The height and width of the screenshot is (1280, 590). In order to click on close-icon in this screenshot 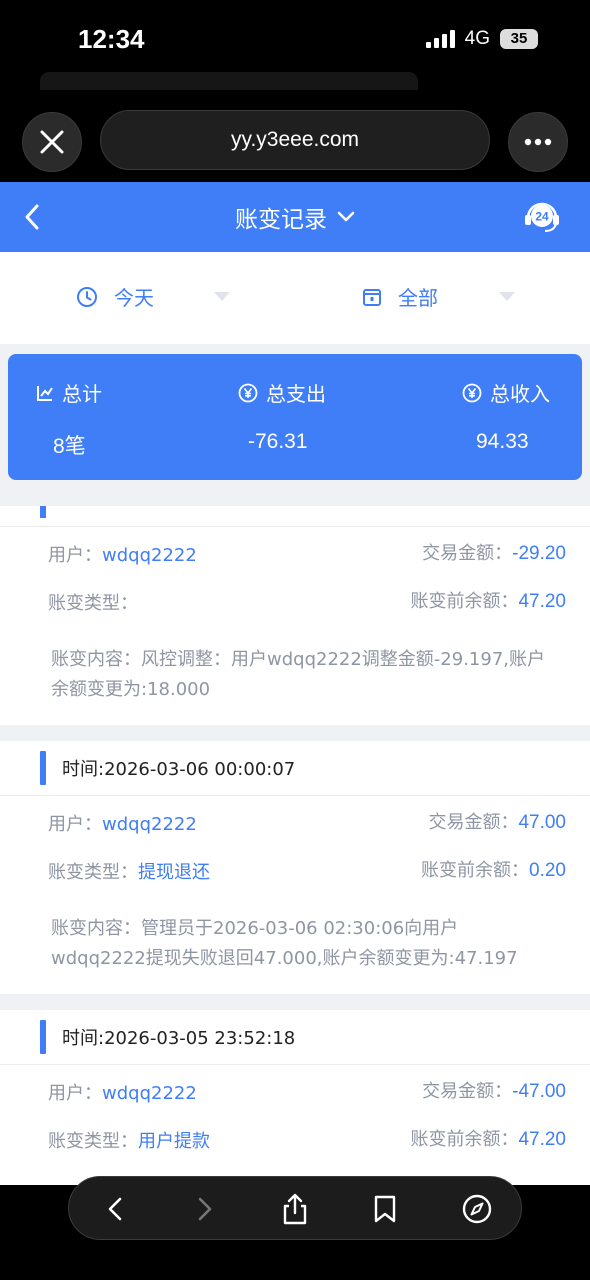, I will do `click(52, 142)`.